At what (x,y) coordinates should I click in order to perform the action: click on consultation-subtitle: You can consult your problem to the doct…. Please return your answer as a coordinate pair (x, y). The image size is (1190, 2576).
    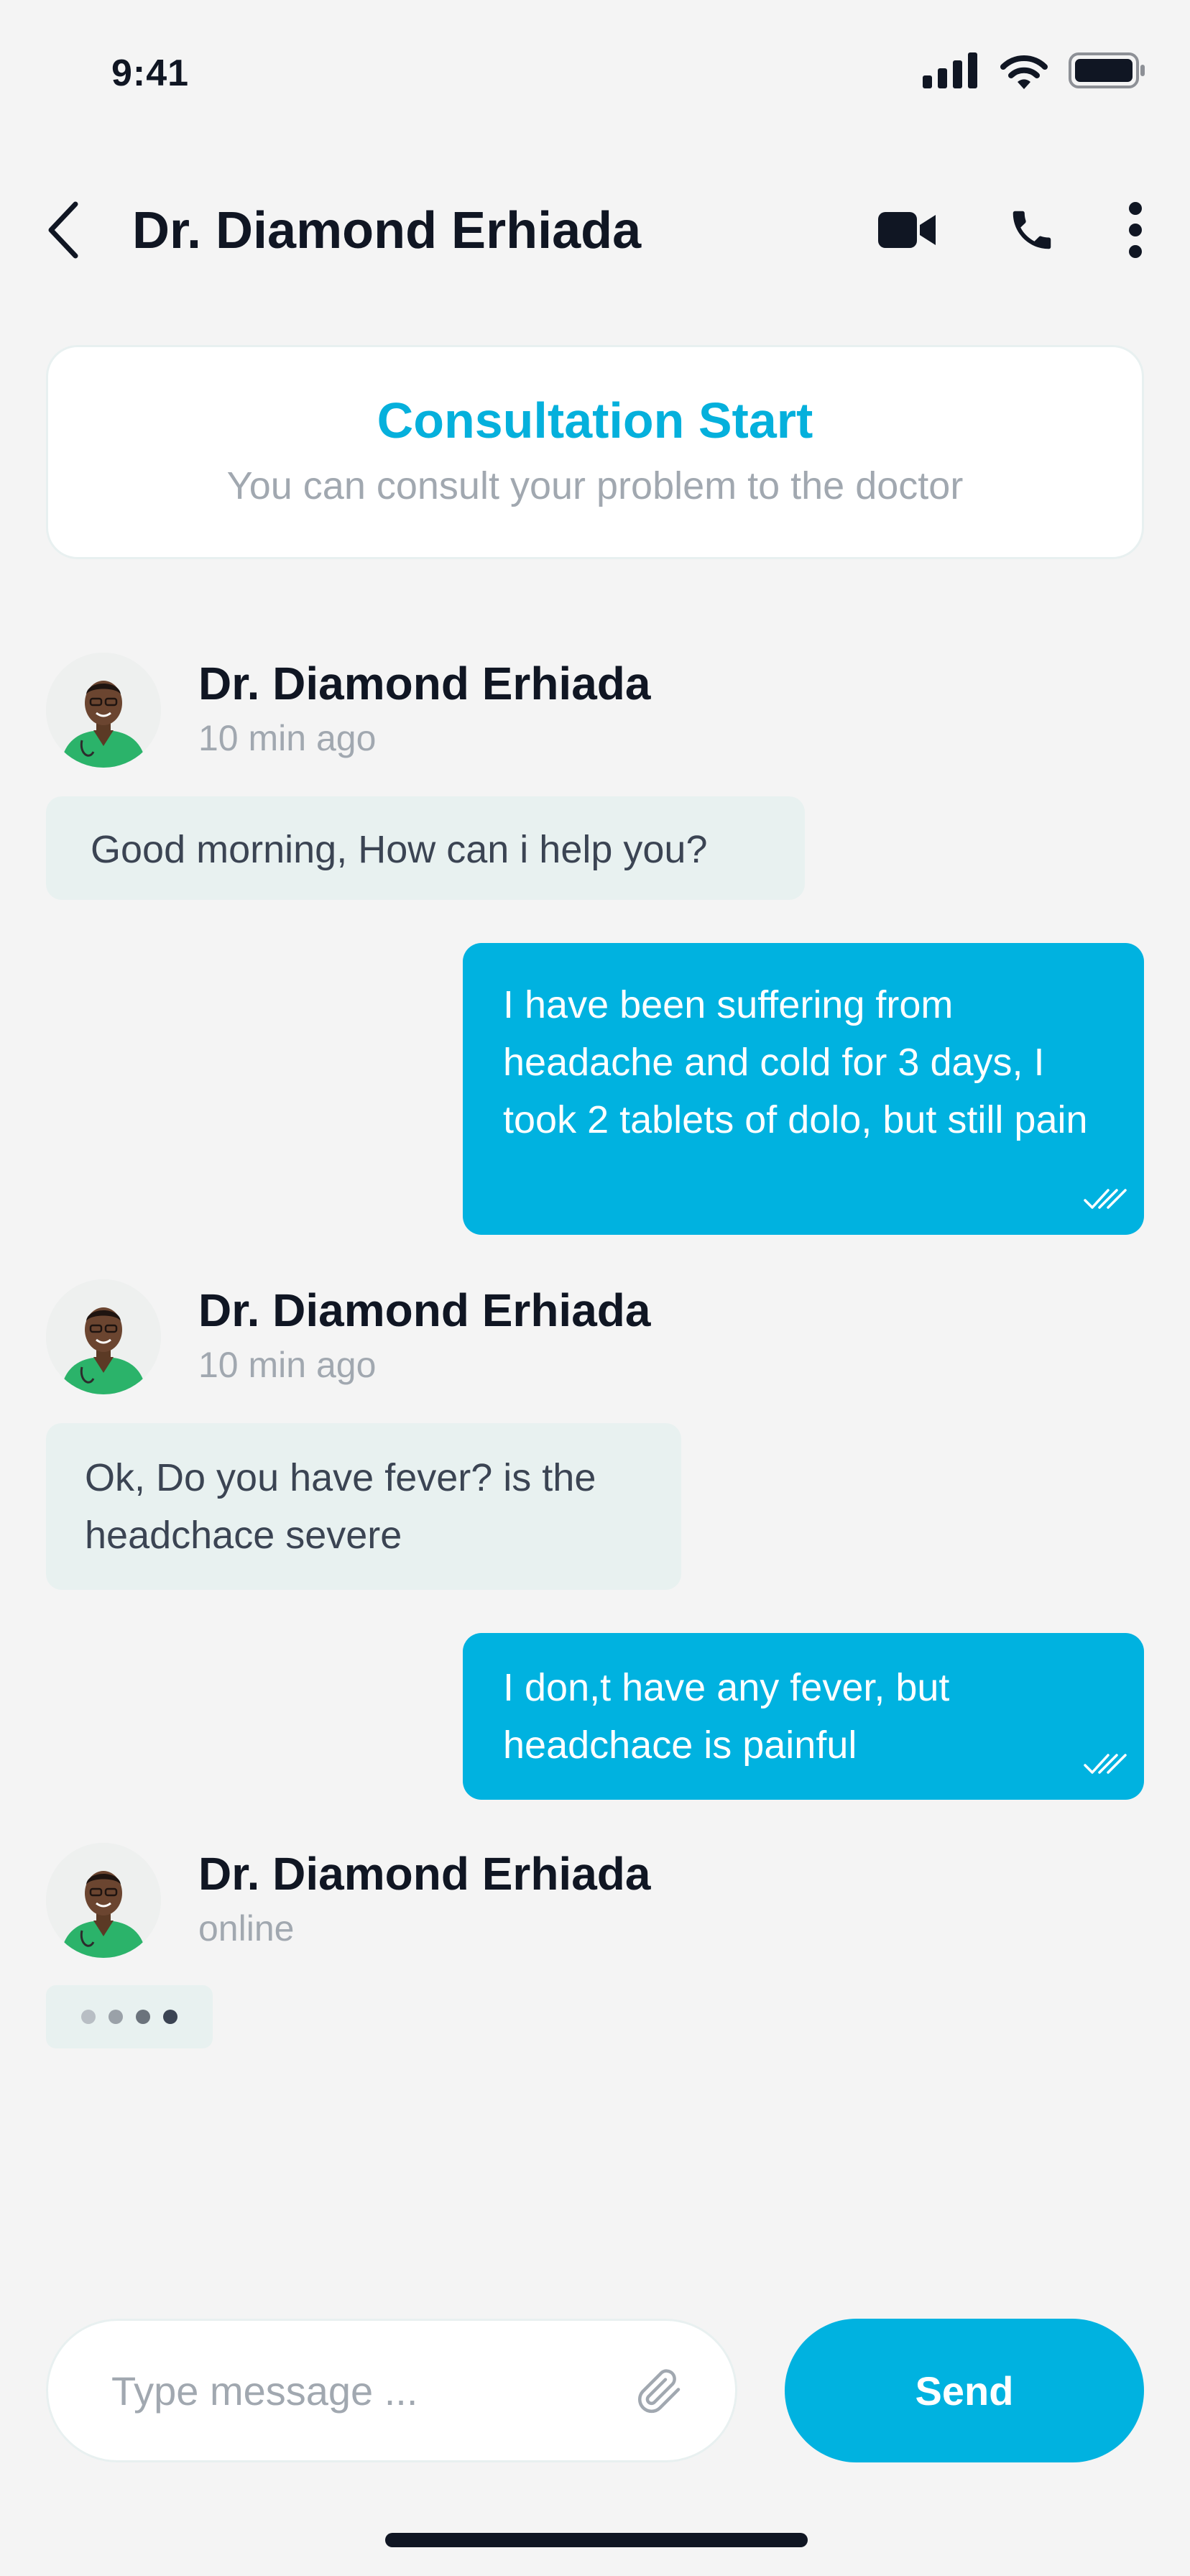
    Looking at the image, I should click on (595, 485).